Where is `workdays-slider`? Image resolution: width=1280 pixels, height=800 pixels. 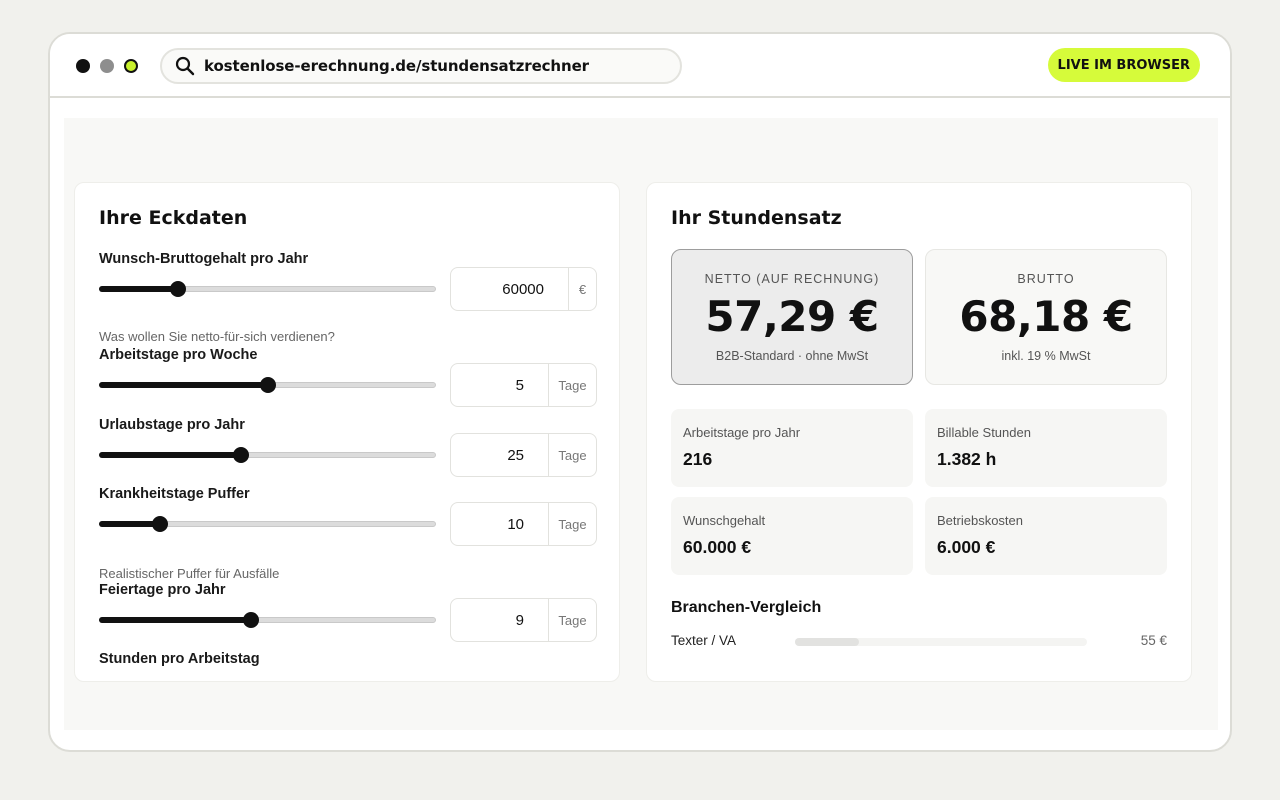 workdays-slider is located at coordinates (267, 385).